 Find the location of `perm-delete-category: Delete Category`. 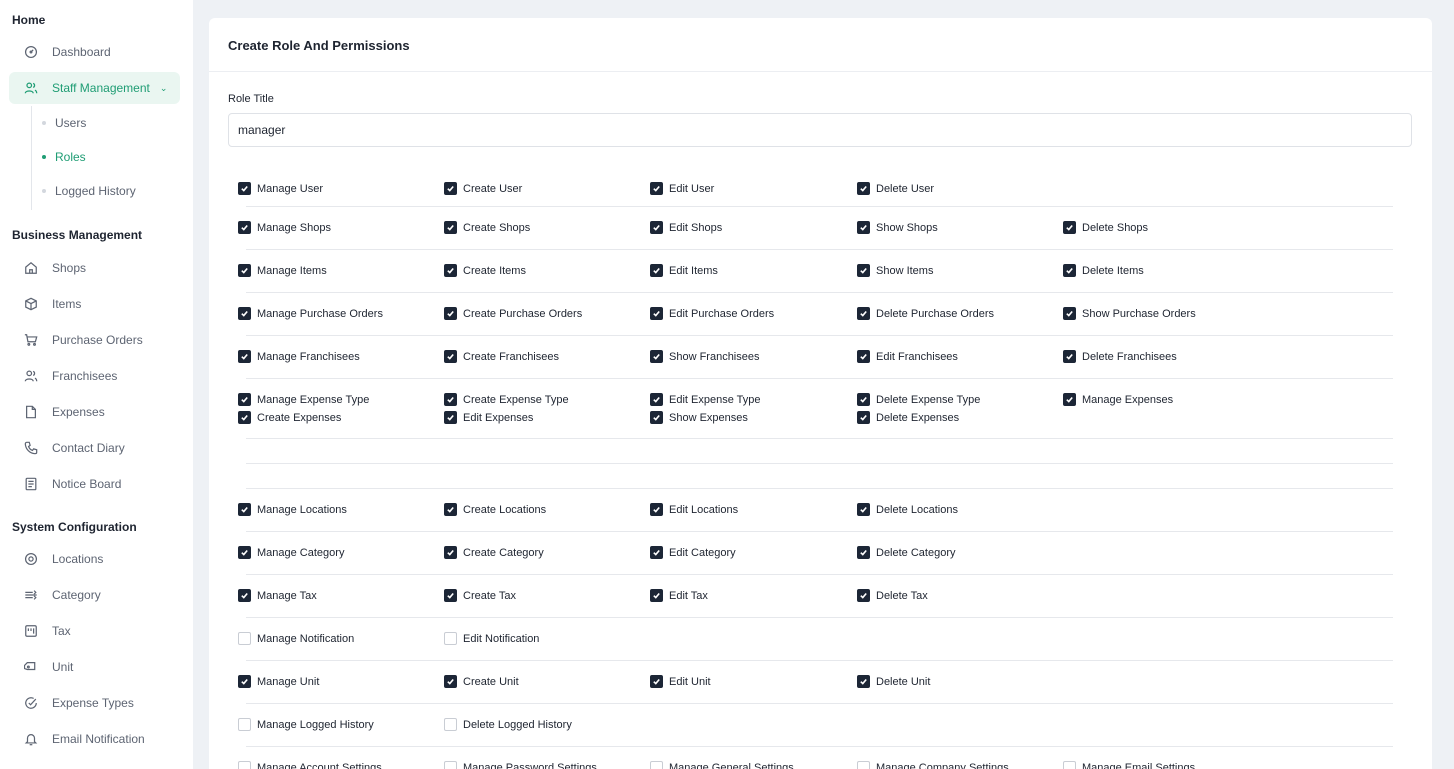

perm-delete-category: Delete Category is located at coordinates (906, 552).